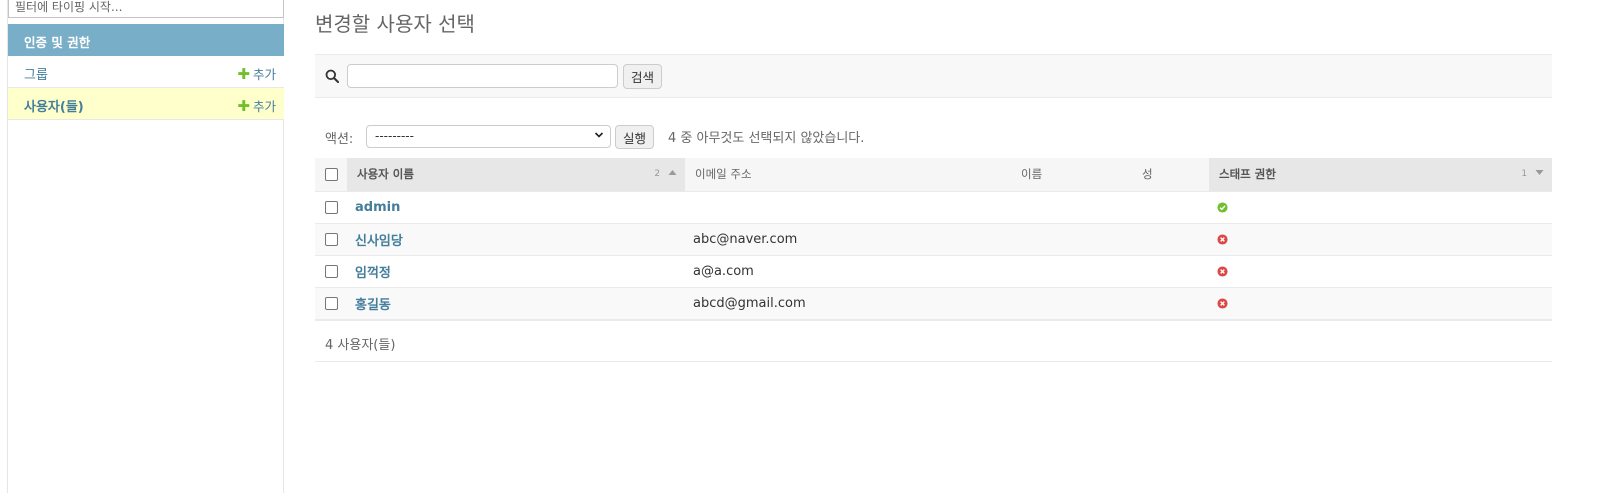 Image resolution: width=1612 pixels, height=493 pixels. I want to click on search-button: 검색, so click(643, 76).